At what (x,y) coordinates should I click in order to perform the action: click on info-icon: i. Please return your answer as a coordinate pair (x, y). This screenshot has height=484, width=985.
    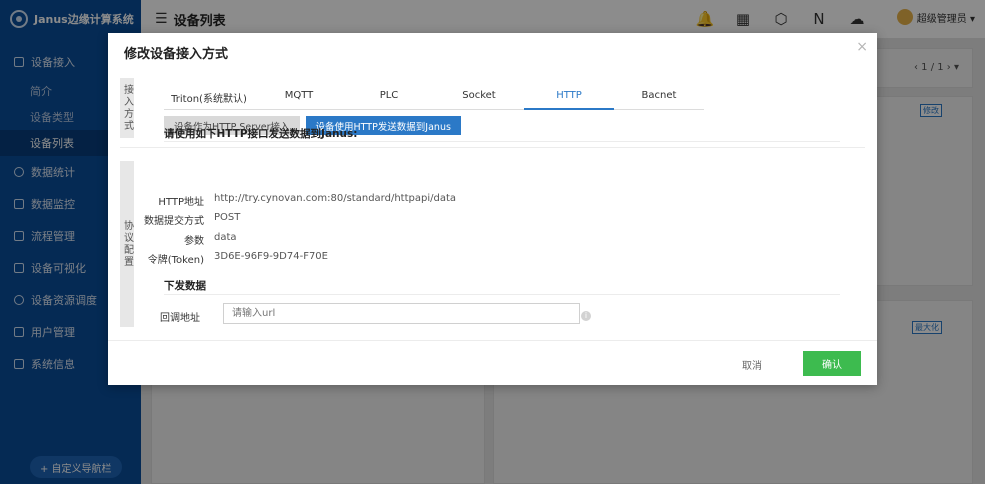
    Looking at the image, I should click on (586, 316).